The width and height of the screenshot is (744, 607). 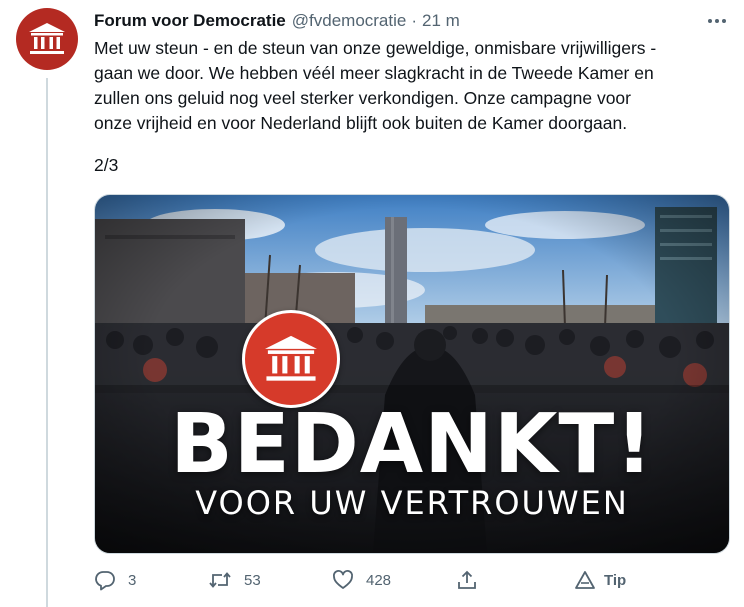 I want to click on like-icon, so click(x=343, y=579).